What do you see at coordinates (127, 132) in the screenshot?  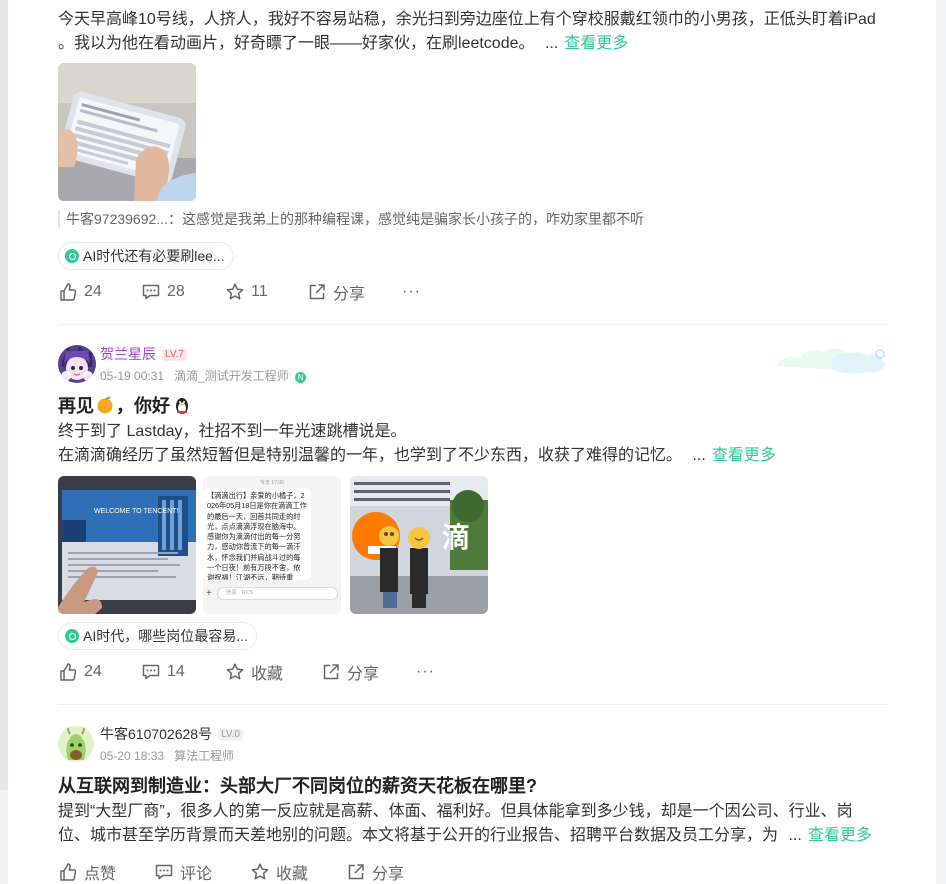 I see `post-image-ipad` at bounding box center [127, 132].